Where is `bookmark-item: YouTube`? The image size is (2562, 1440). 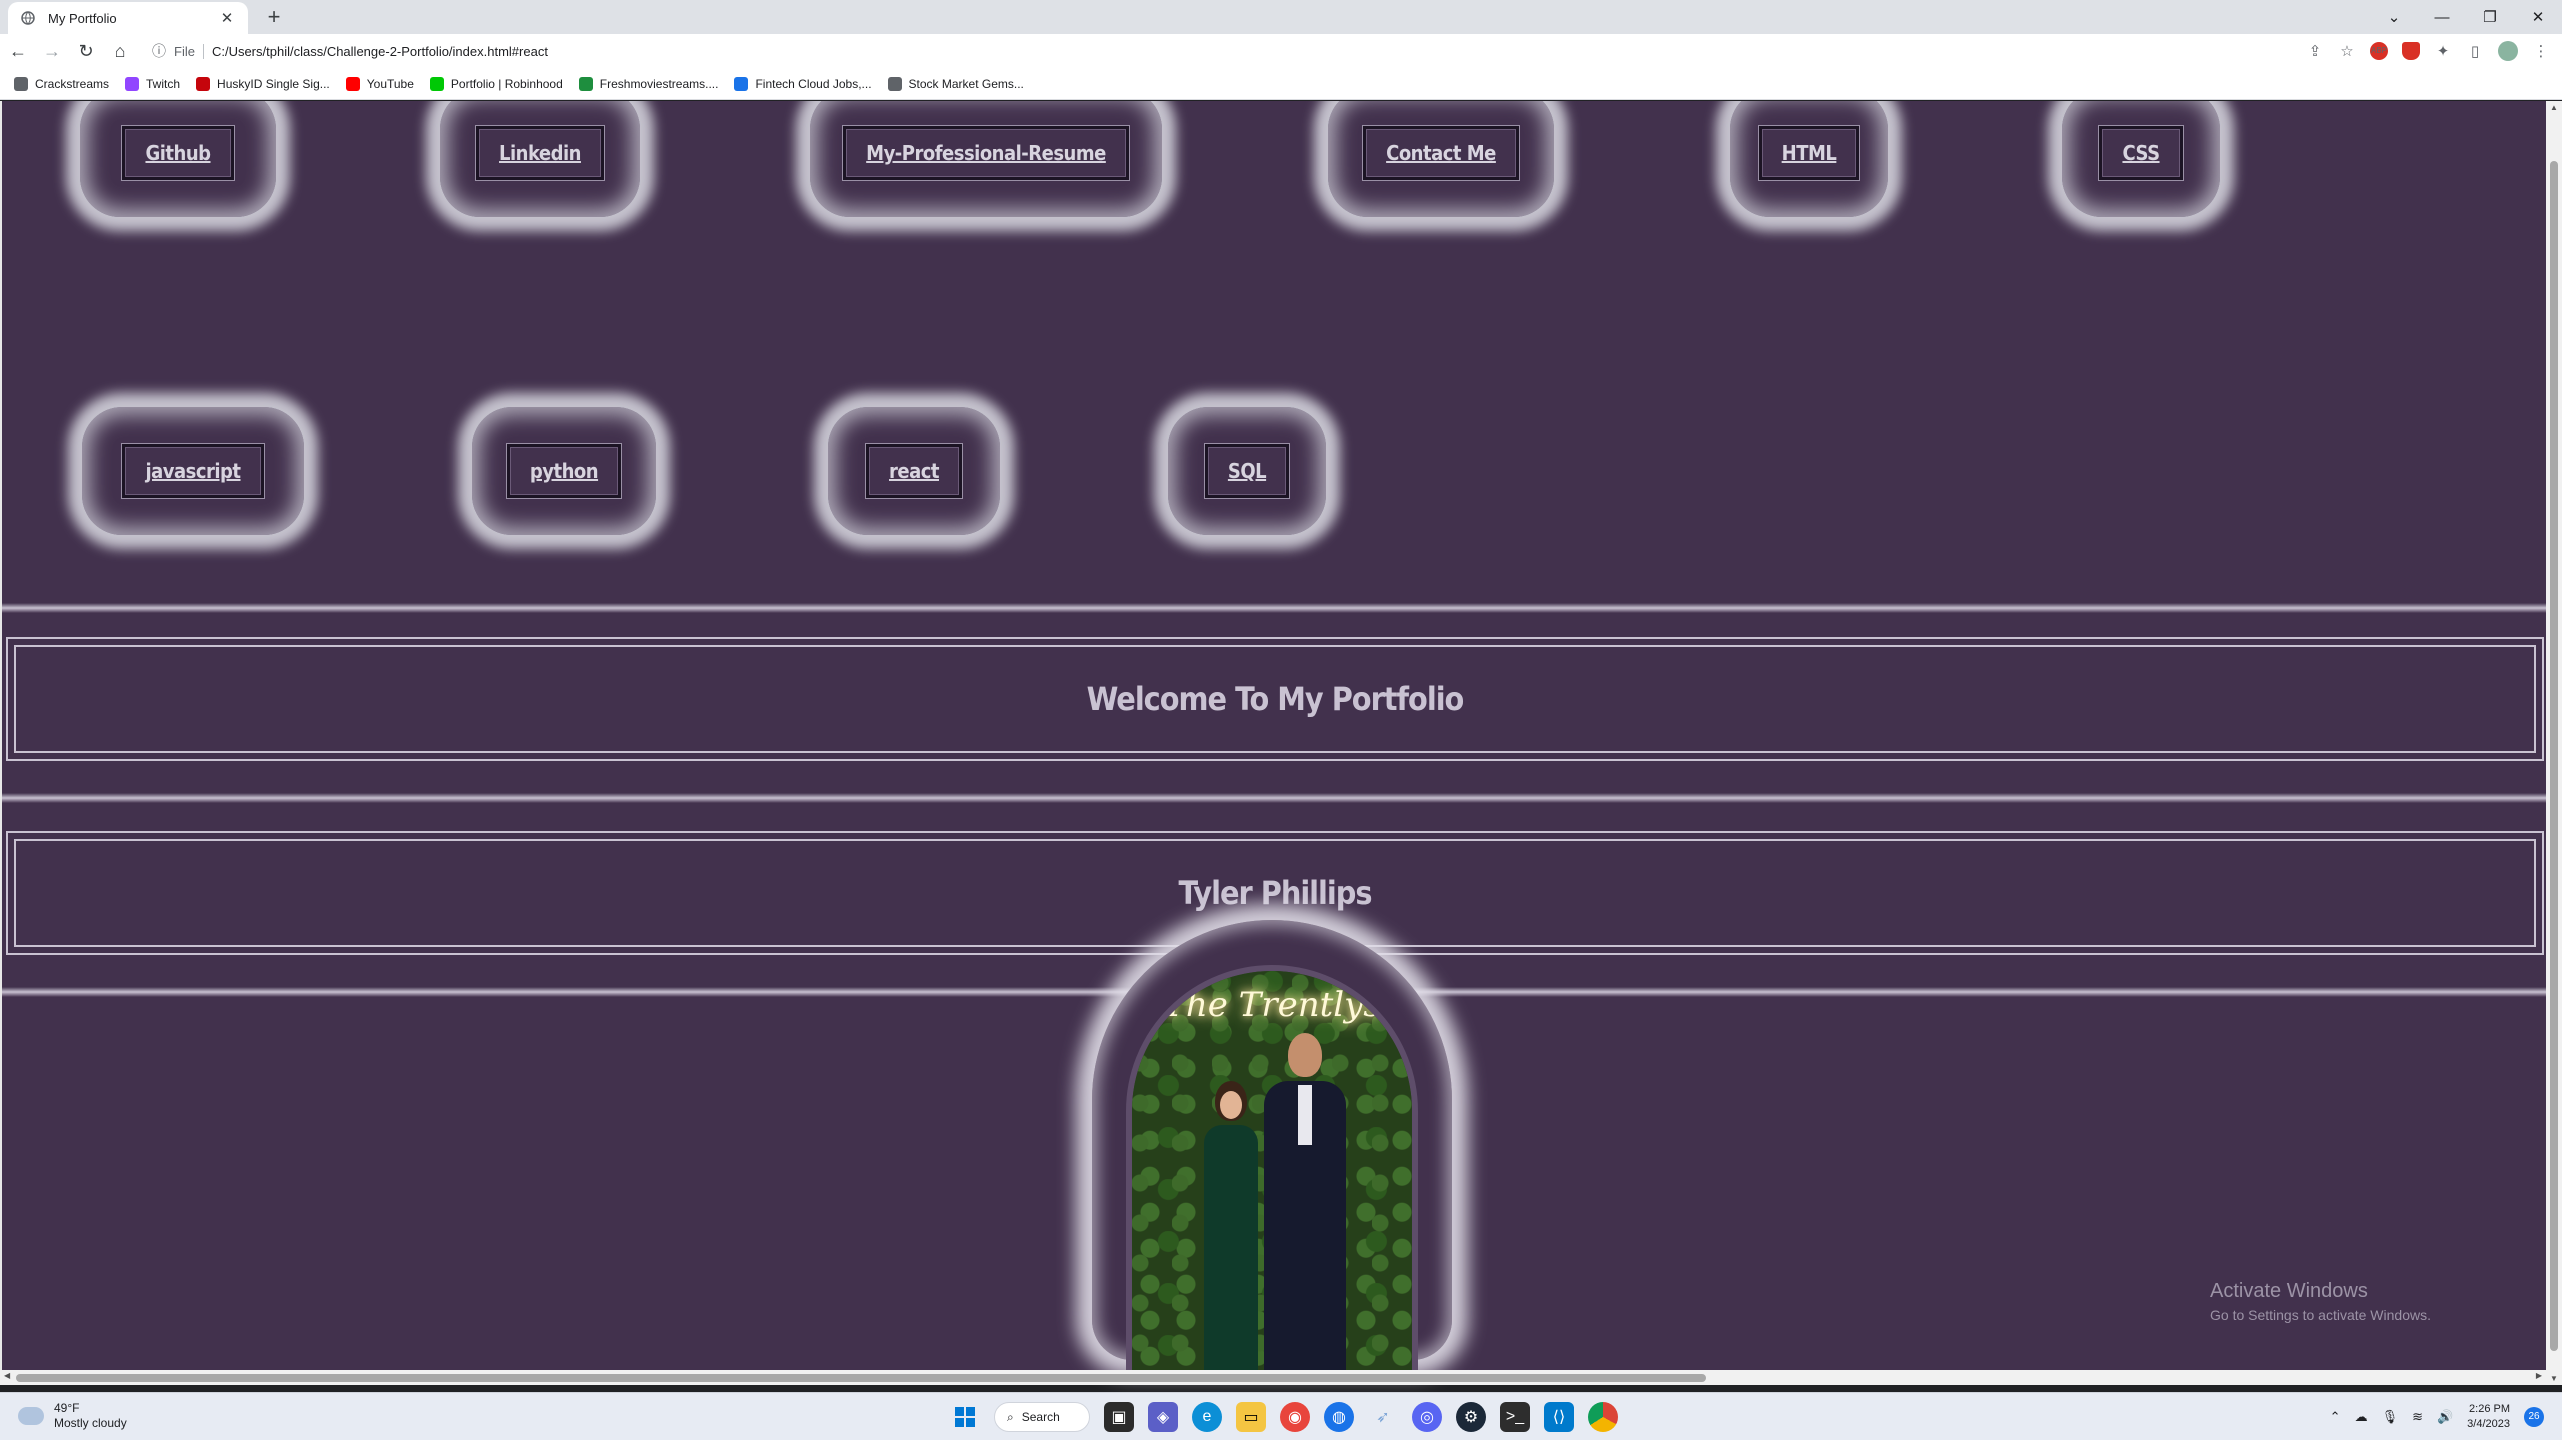
bookmark-item: YouTube is located at coordinates (379, 83).